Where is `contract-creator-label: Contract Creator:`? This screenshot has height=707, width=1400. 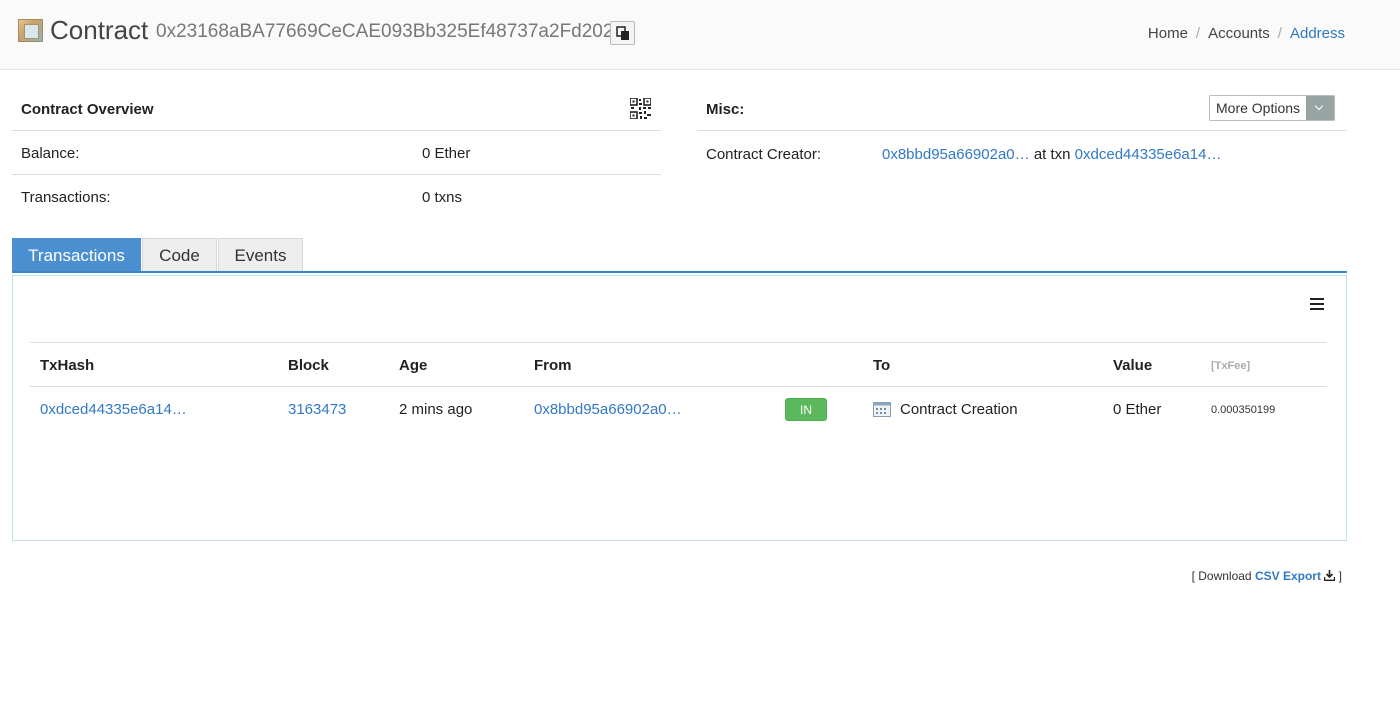
contract-creator-label: Contract Creator: is located at coordinates (764, 154).